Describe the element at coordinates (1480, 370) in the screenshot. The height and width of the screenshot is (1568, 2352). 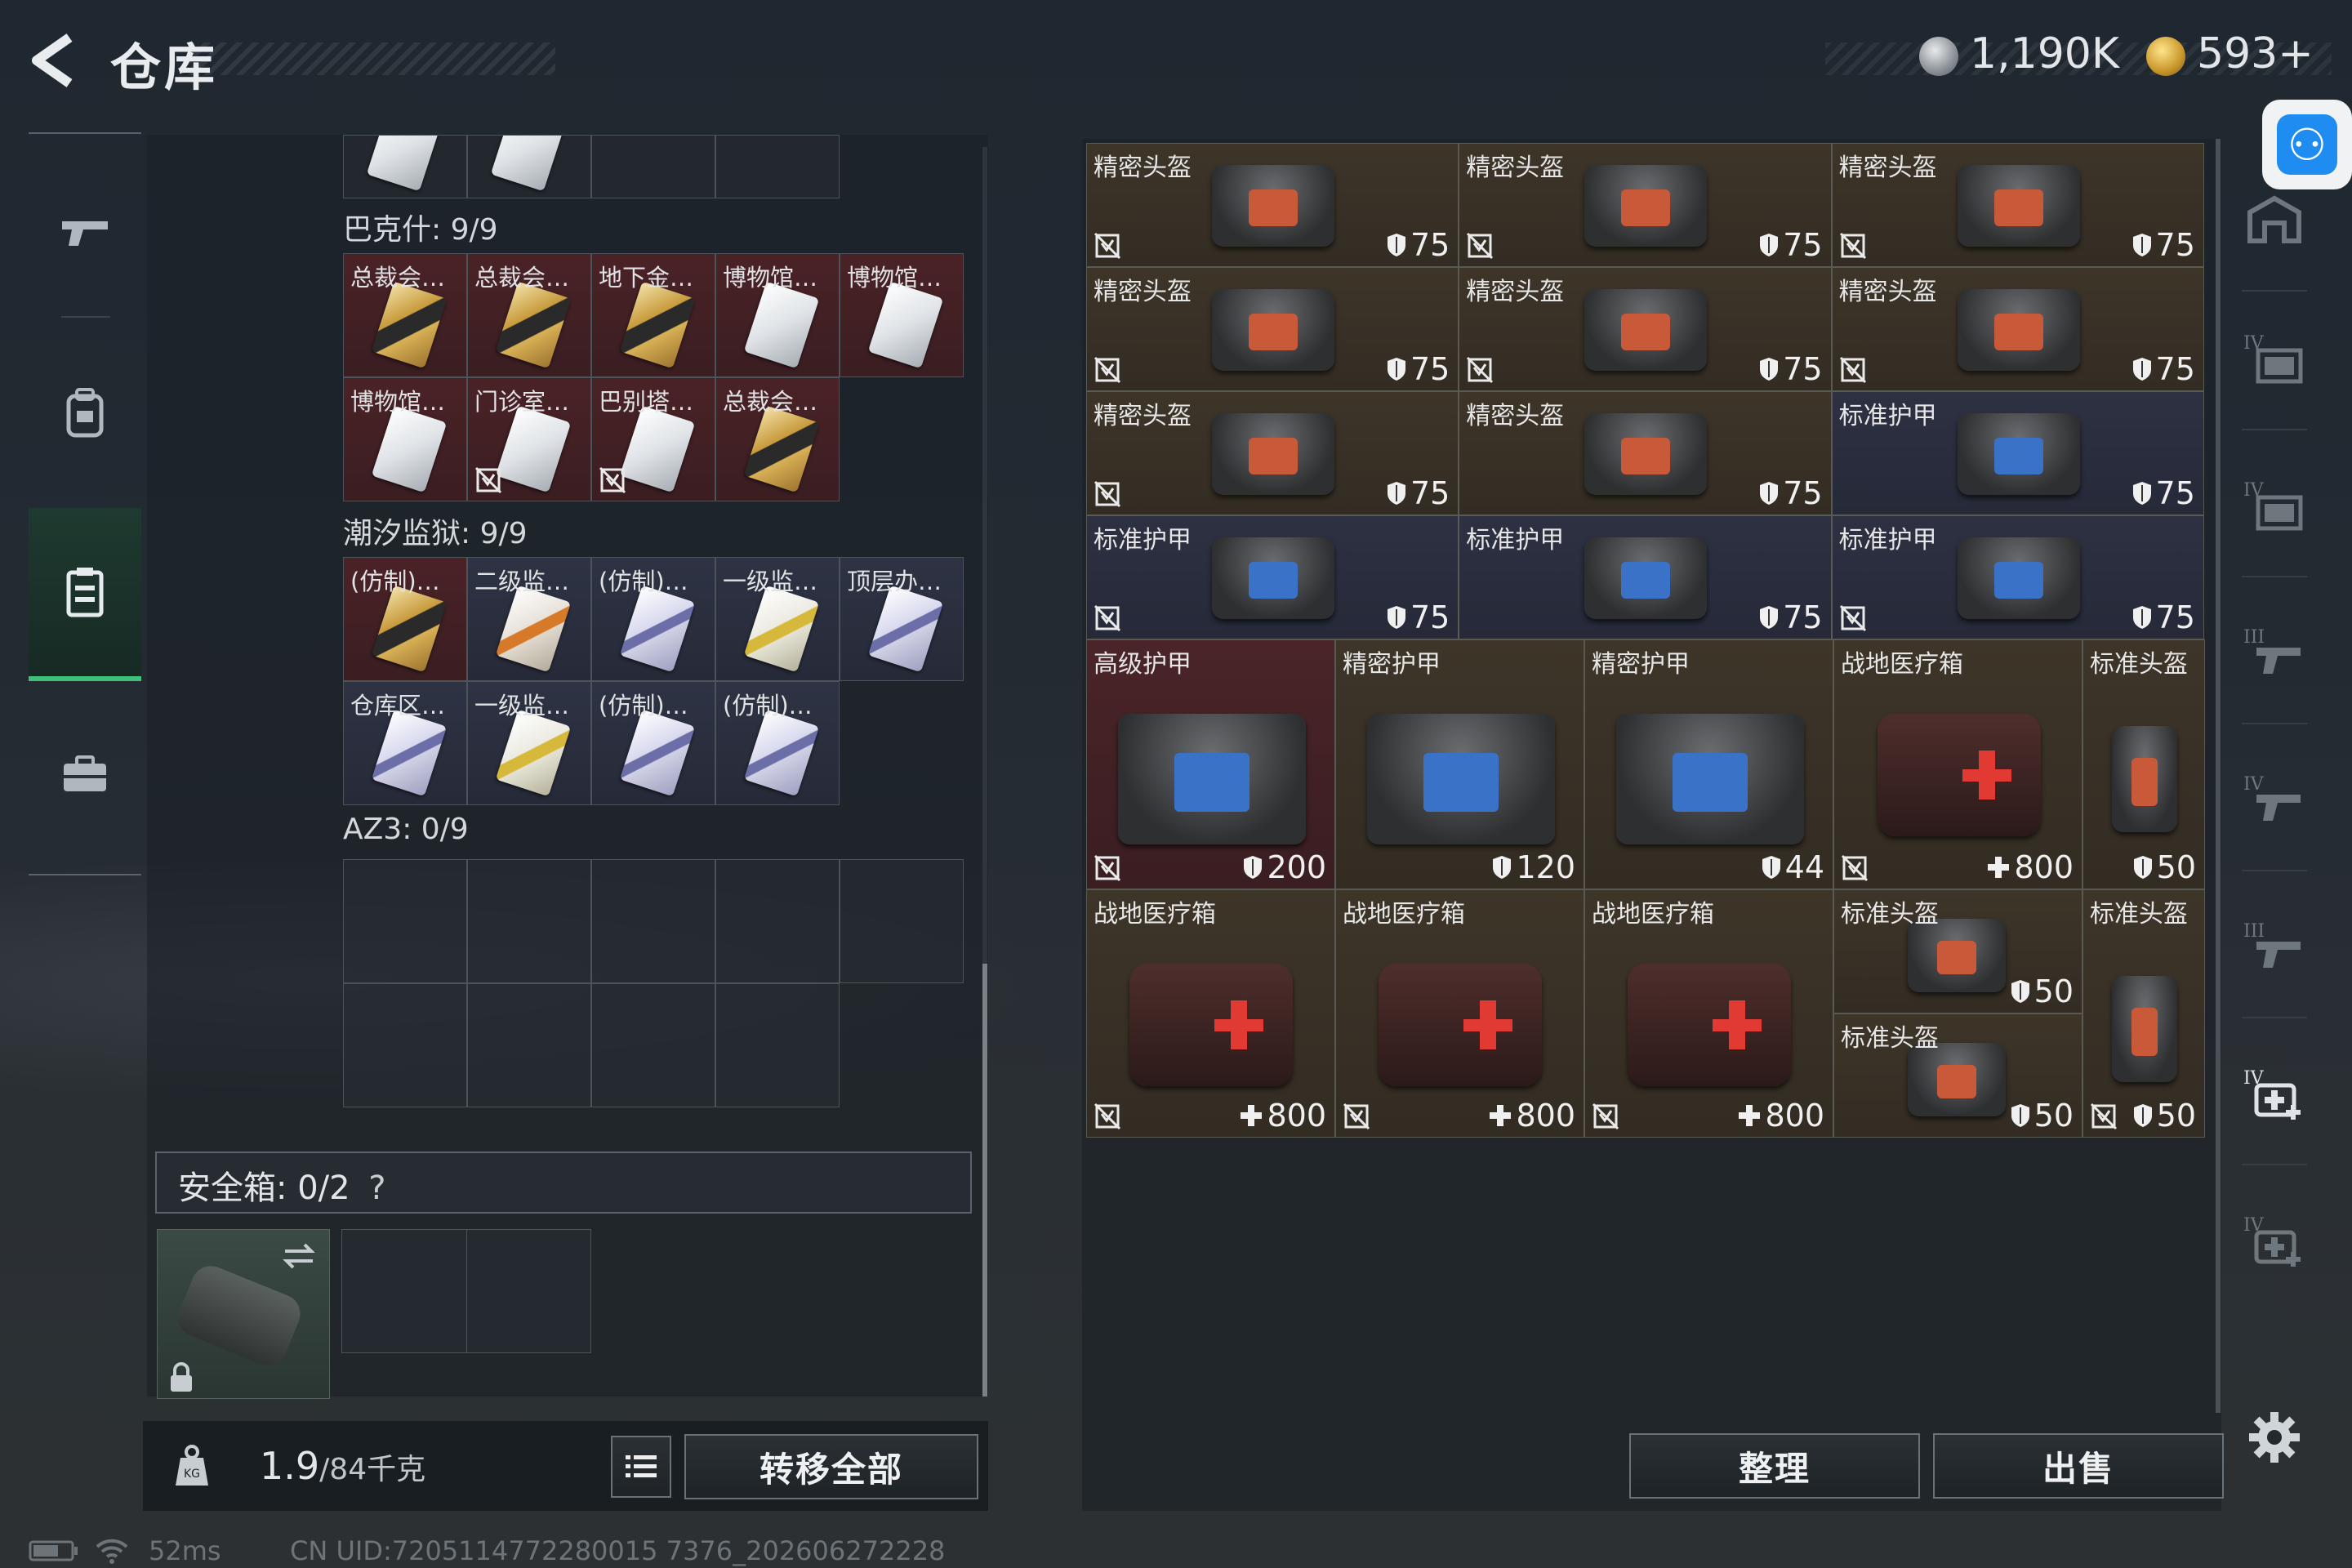
I see `no-sell-icon` at that location.